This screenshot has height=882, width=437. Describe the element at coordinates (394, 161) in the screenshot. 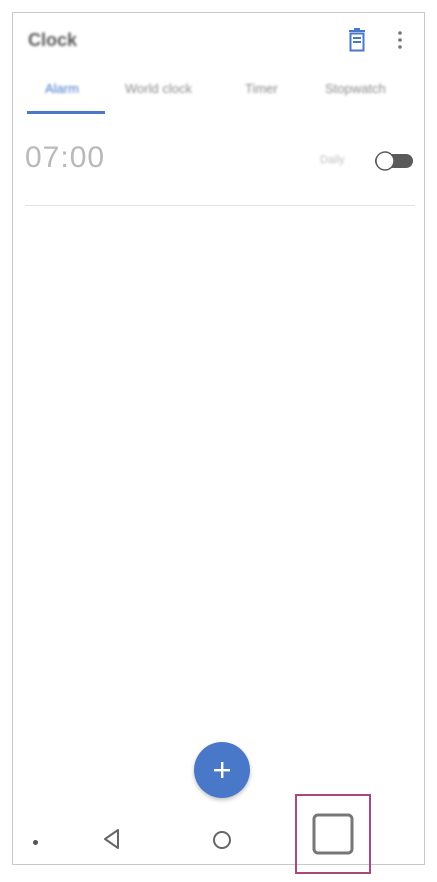

I see `alarm-toggle` at that location.